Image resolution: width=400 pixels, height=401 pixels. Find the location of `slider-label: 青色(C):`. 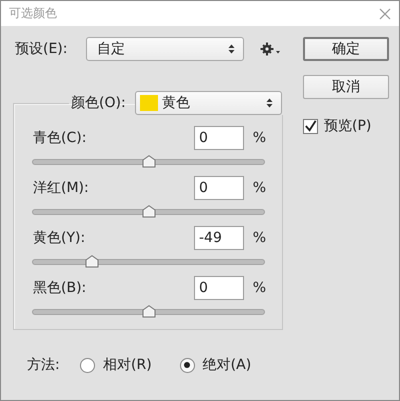

slider-label: 青色(C): is located at coordinates (60, 138).